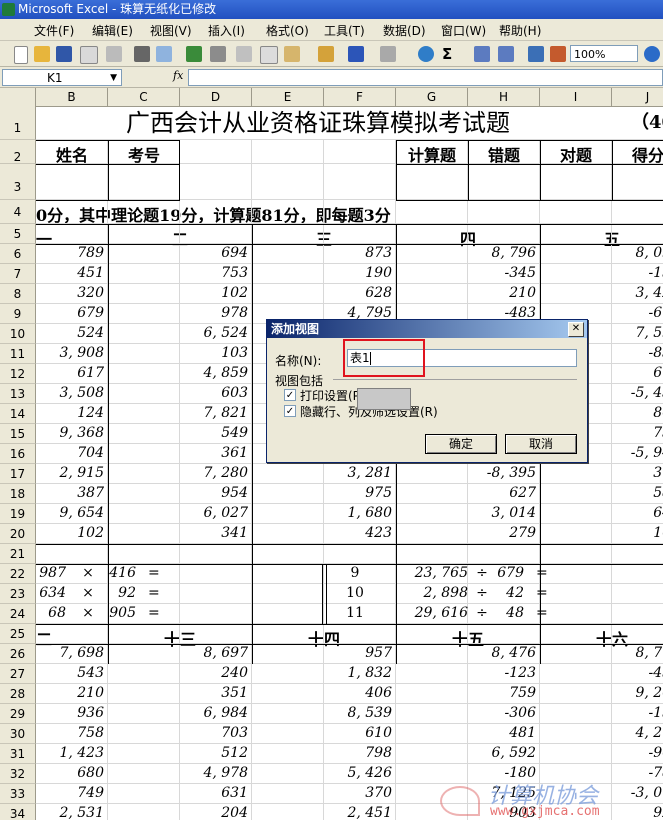  Describe the element at coordinates (576, 97) in the screenshot. I see `column-header-I: I` at that location.